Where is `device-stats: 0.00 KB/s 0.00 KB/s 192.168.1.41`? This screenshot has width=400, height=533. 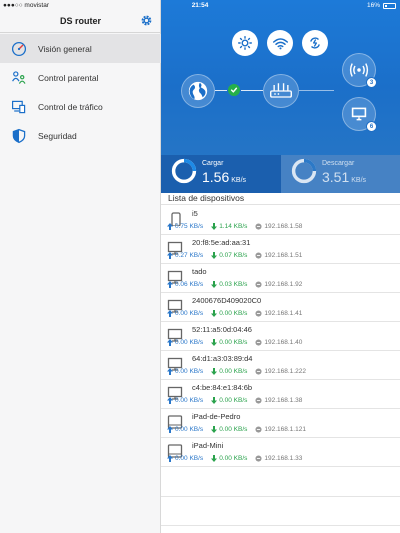 device-stats: 0.00 KB/s 0.00 KB/s 192.168.1.41 is located at coordinates (234, 313).